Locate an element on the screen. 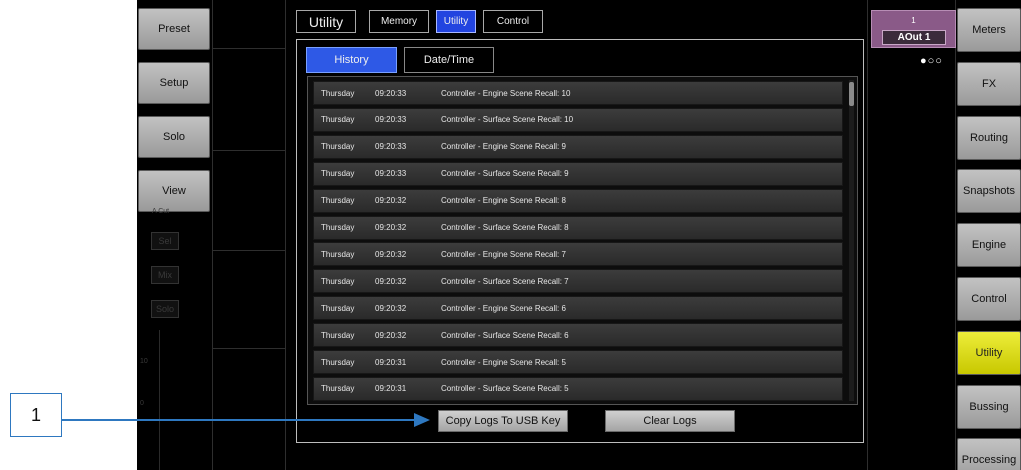 Image resolution: width=1021 pixels, height=470 pixels. callout-arrow-layer is located at coordinates (246, 420).